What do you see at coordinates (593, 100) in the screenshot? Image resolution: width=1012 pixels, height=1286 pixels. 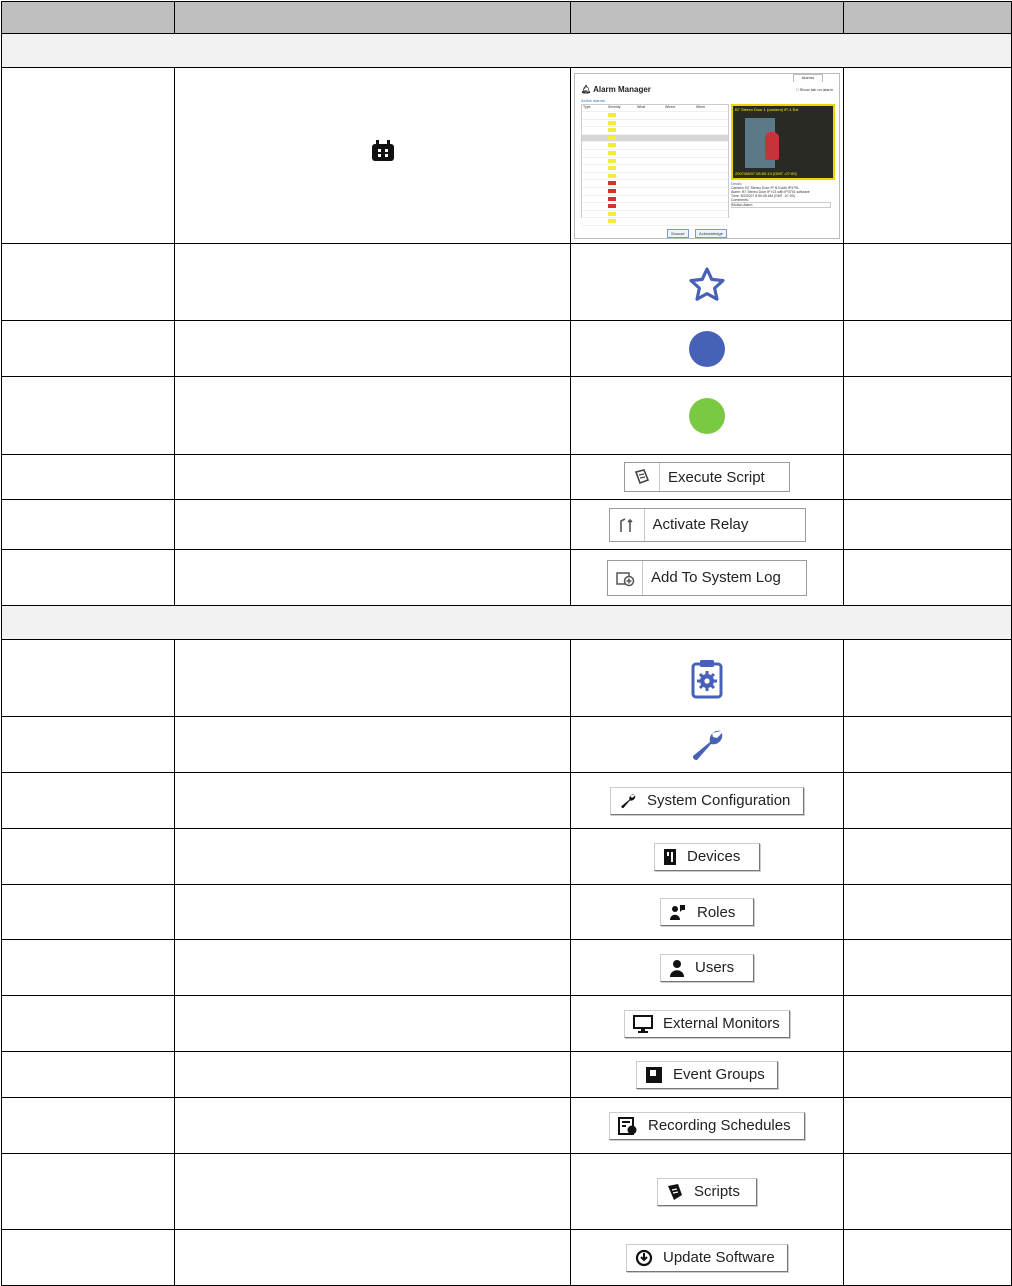 I see `active-alarms-label: Active alarms` at bounding box center [593, 100].